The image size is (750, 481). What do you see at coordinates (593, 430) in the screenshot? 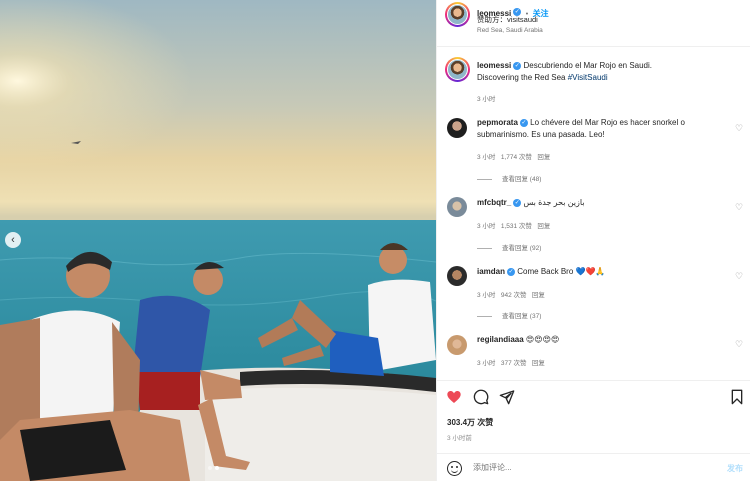
I see `post-actions: 303.4万 次赞 3 小时前 发布` at bounding box center [593, 430].